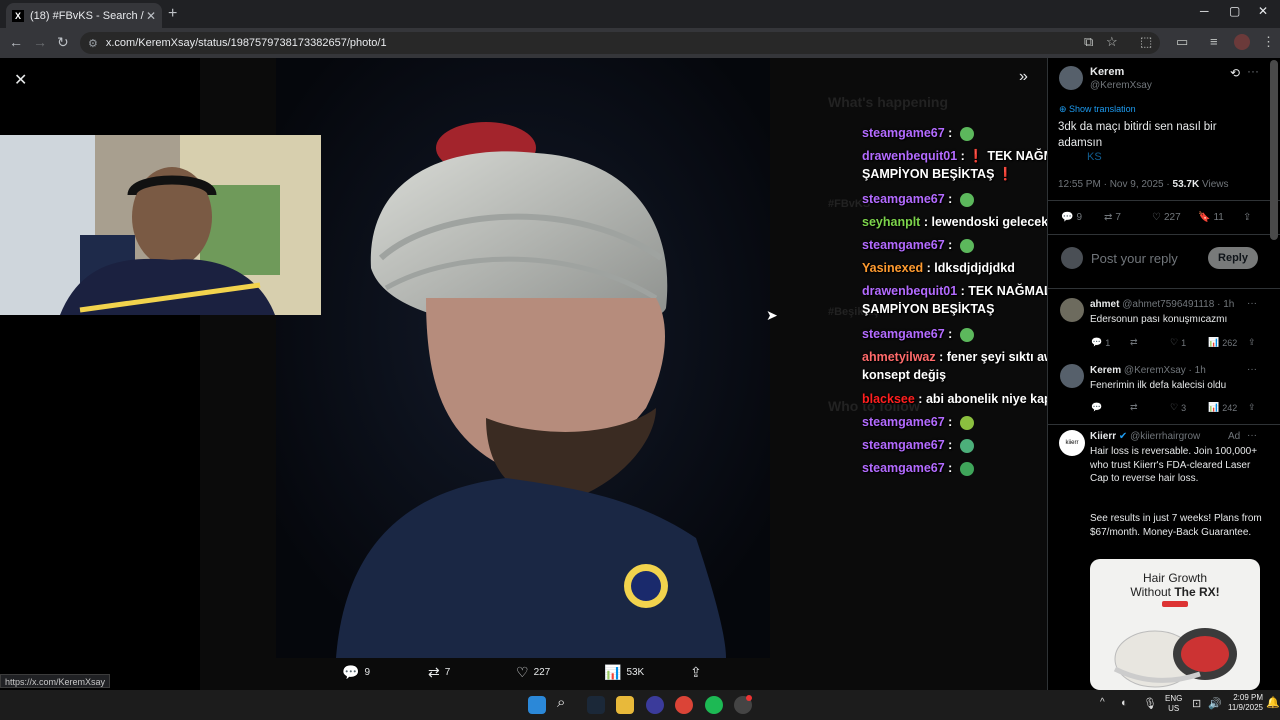 This screenshot has height=720, width=1280. Describe the element at coordinates (1273, 702) in the screenshot. I see `notifications-icon: 🔔` at that location.